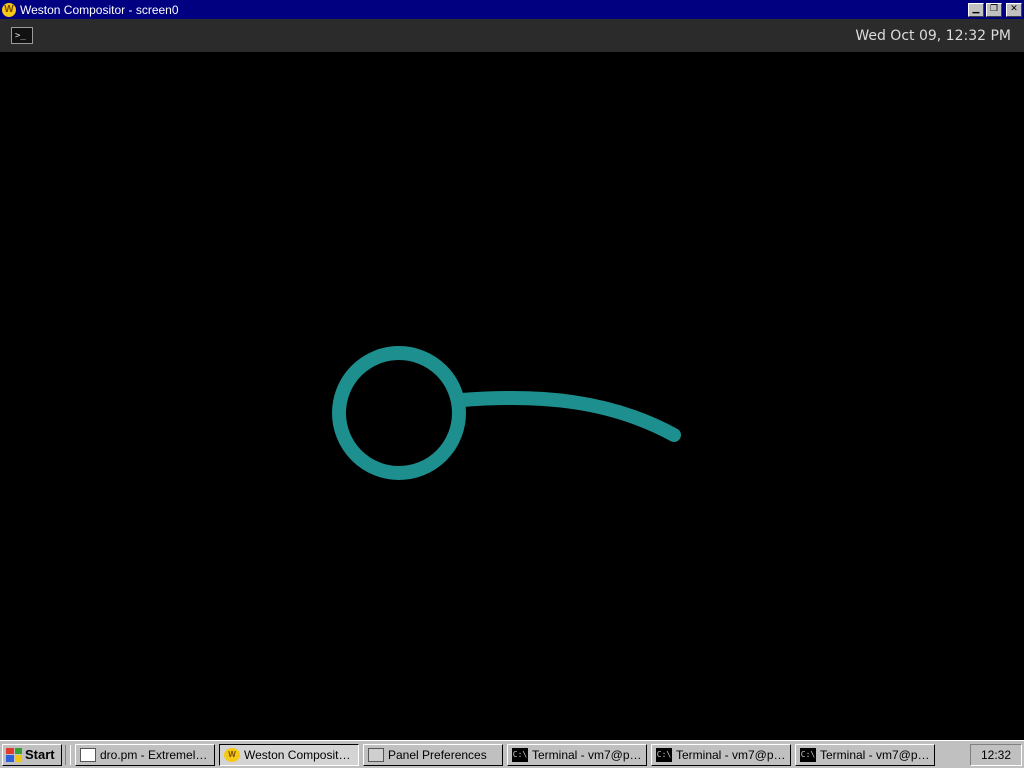  Describe the element at coordinates (40, 754) in the screenshot. I see `start-label: Start` at that location.